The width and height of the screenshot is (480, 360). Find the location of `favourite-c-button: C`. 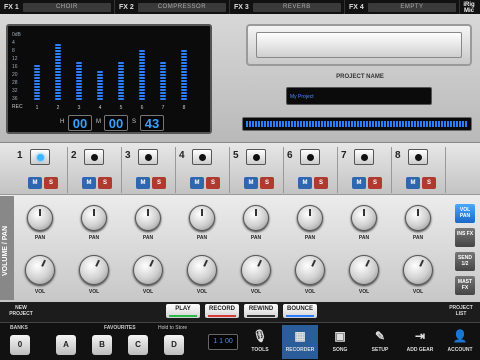

favourite-c-button: C is located at coordinates (138, 345).